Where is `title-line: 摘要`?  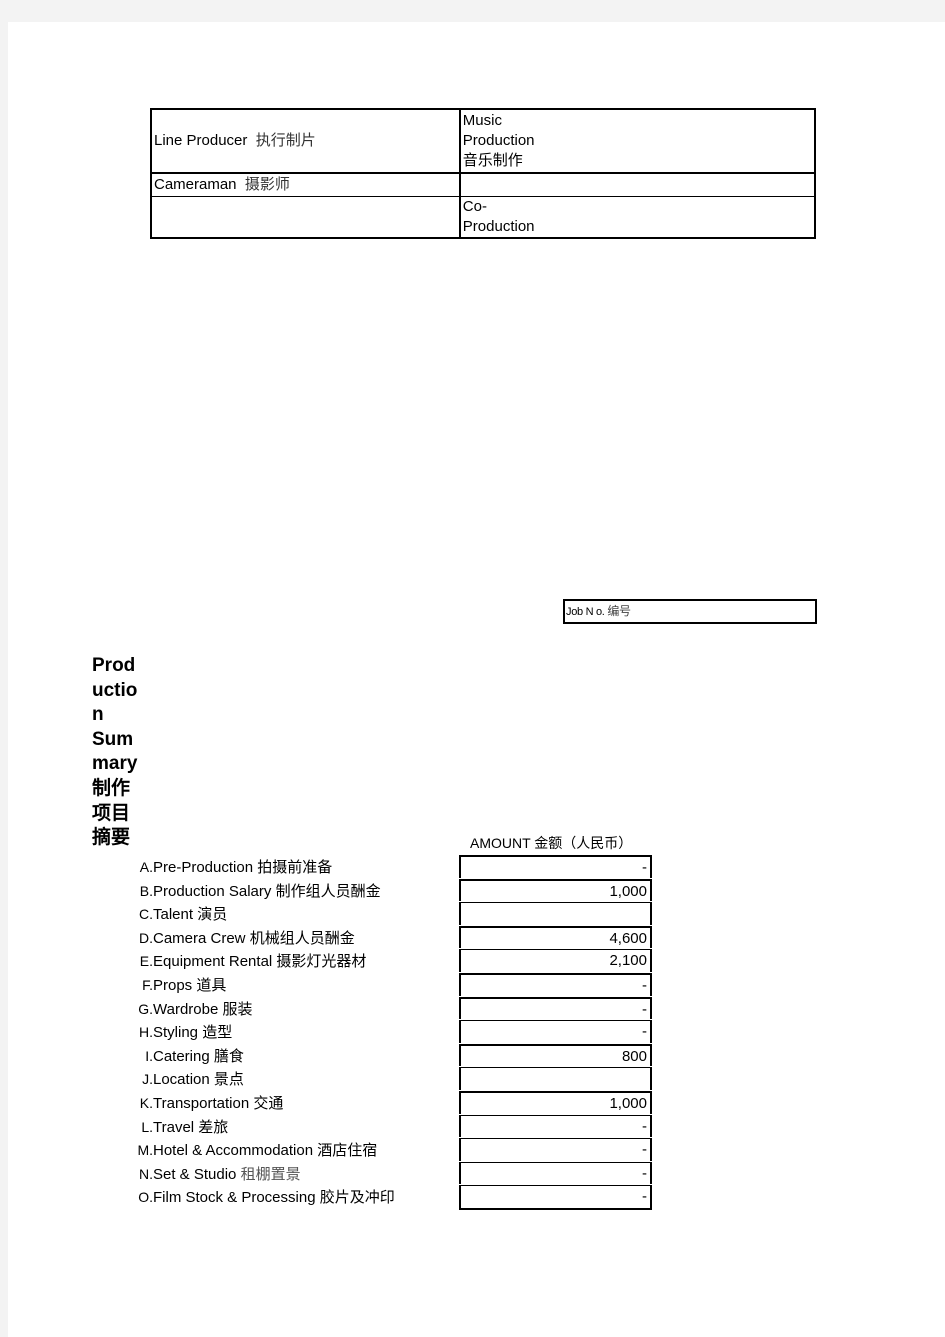 title-line: 摘要 is located at coordinates (111, 838).